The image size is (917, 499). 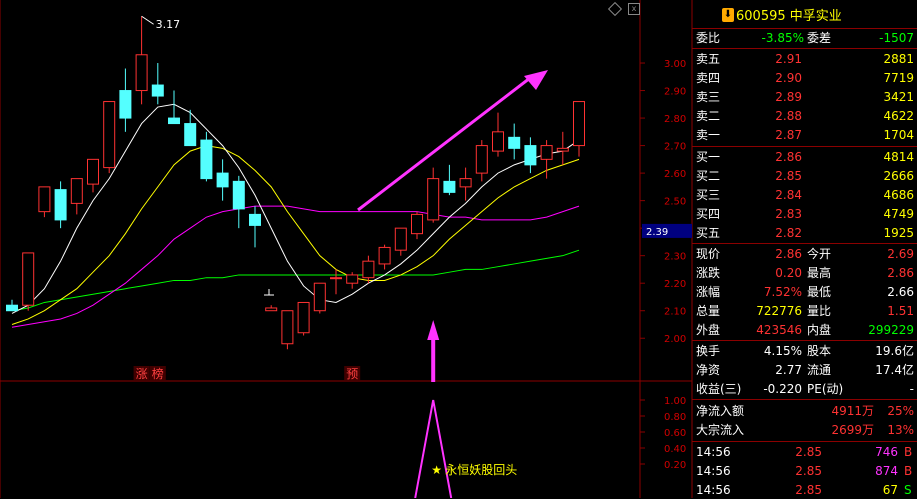 I want to click on cross-mark, so click(x=269, y=292).